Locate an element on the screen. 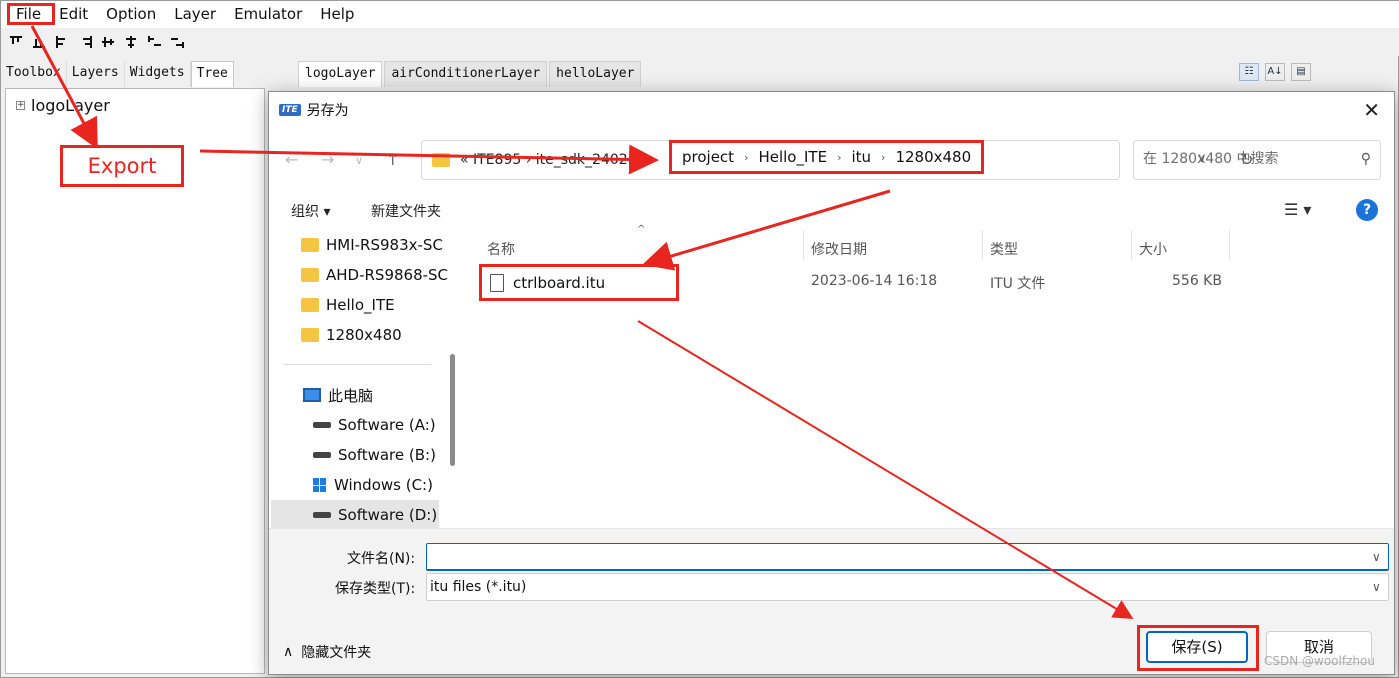 The image size is (1399, 678). breadcrumb: project › Hello_ITE › itu › 1280x480 is located at coordinates (827, 157).